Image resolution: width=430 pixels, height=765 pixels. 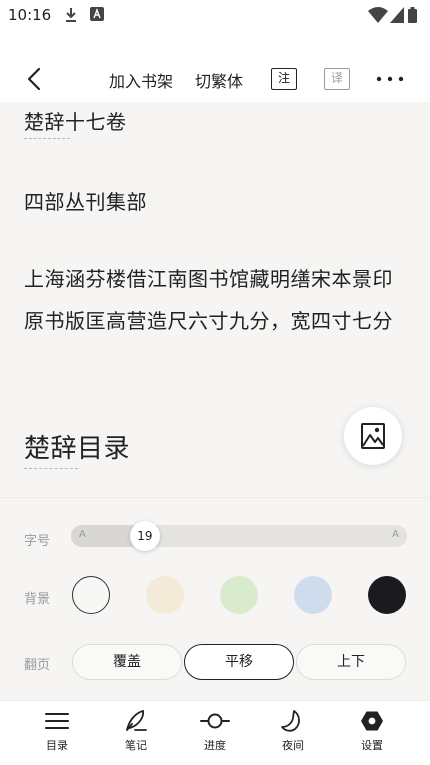 I want to click on app-notification-icon, so click(x=97, y=14).